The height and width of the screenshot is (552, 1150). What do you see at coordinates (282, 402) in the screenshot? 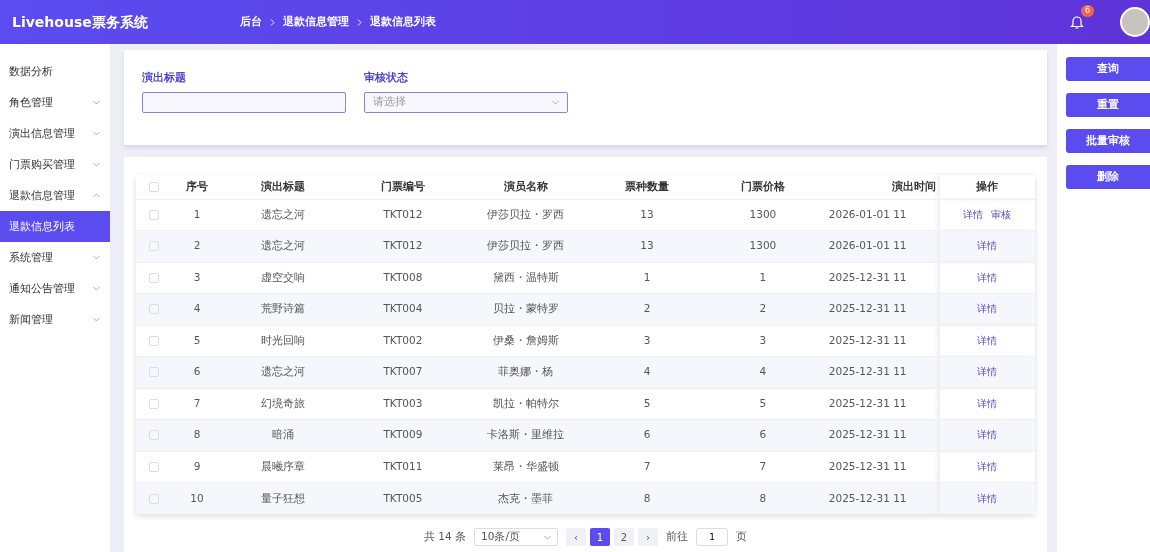
I see `table-cell: 幻境奇旅` at bounding box center [282, 402].